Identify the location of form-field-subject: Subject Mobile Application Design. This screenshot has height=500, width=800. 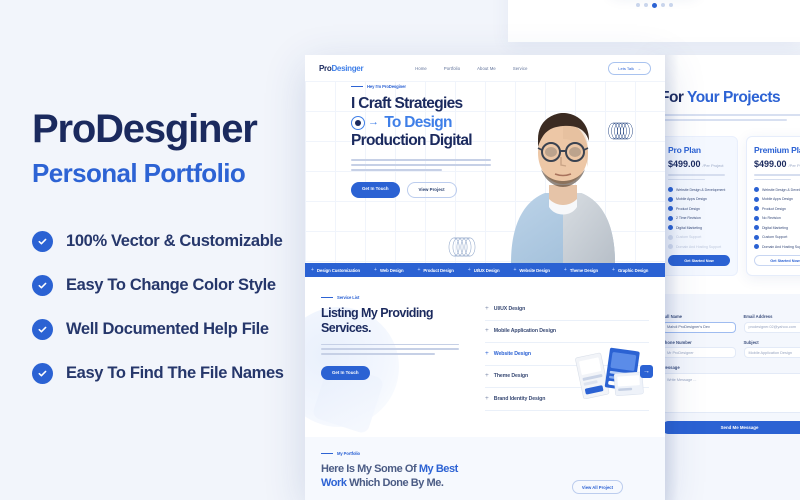
(771, 348).